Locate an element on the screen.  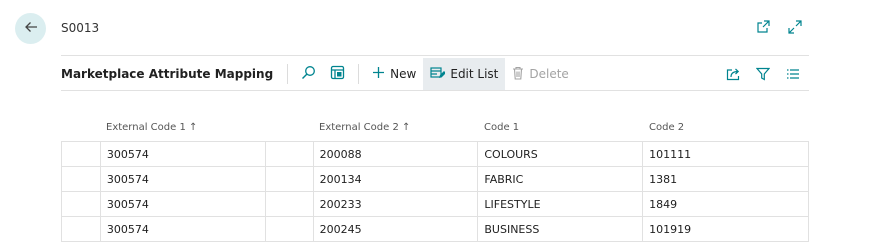
search-button is located at coordinates (308, 74).